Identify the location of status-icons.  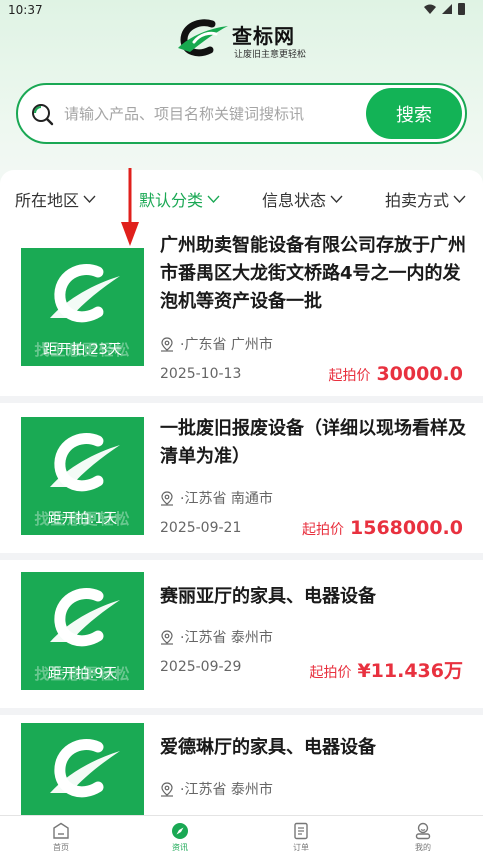
(444, 9).